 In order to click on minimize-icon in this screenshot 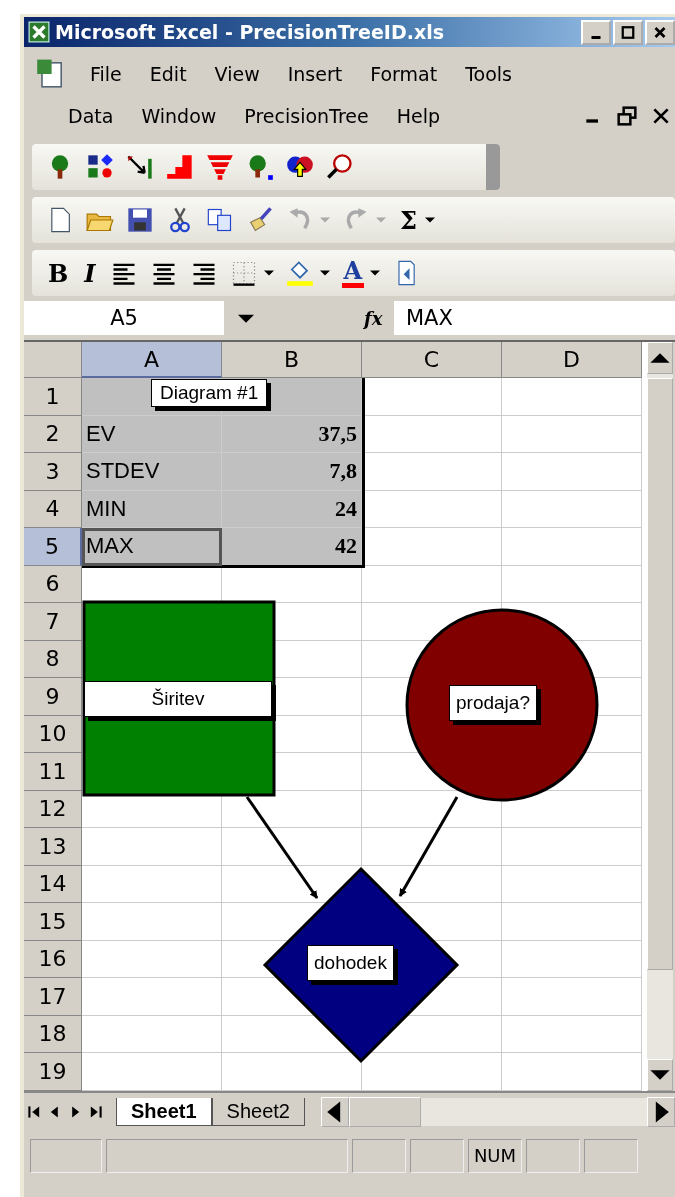, I will do `click(596, 37)`.